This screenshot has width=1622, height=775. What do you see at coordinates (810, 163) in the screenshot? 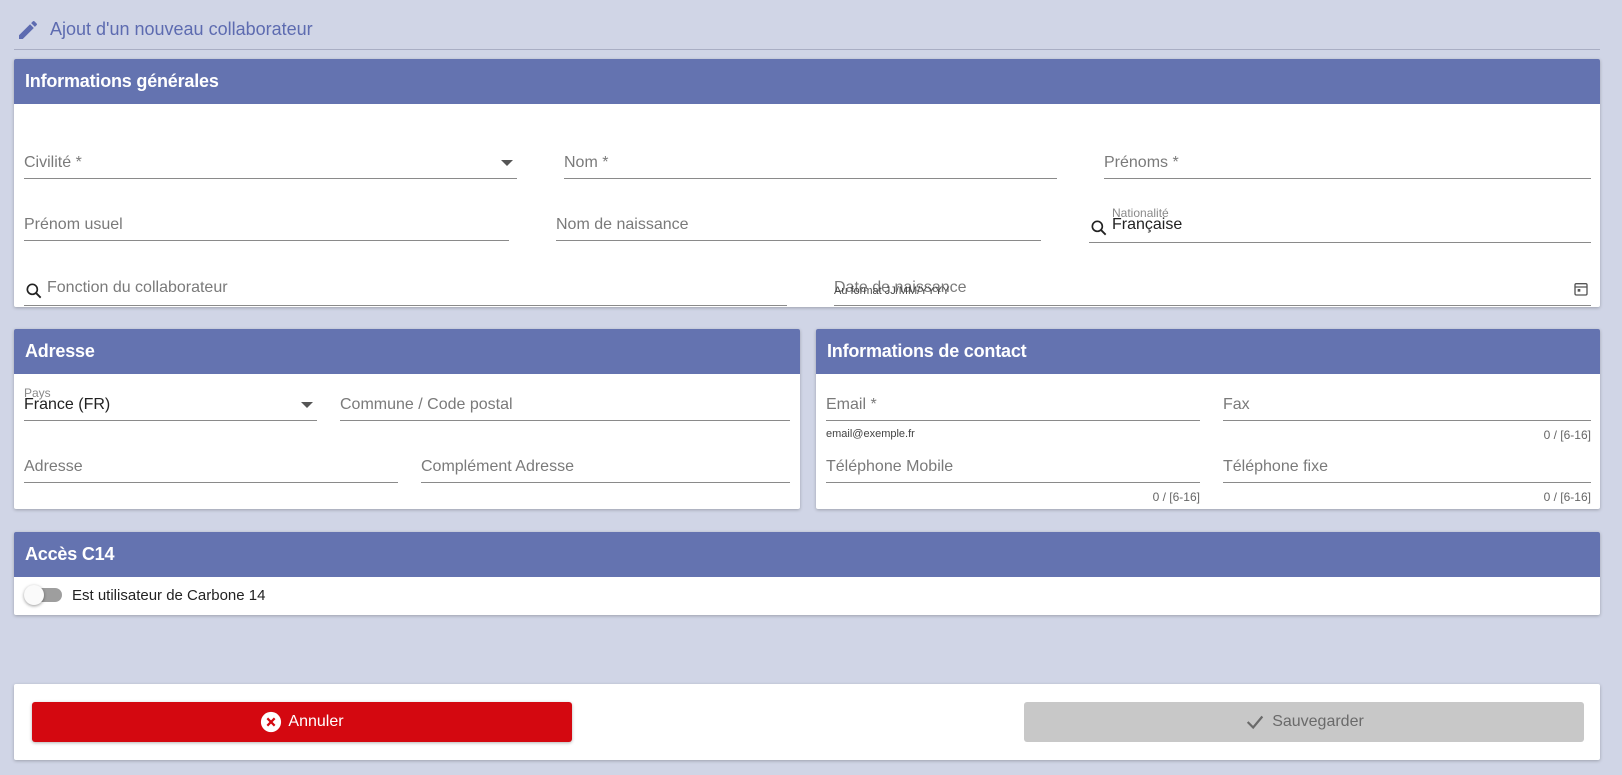
I see `nom-input: Nom *` at bounding box center [810, 163].